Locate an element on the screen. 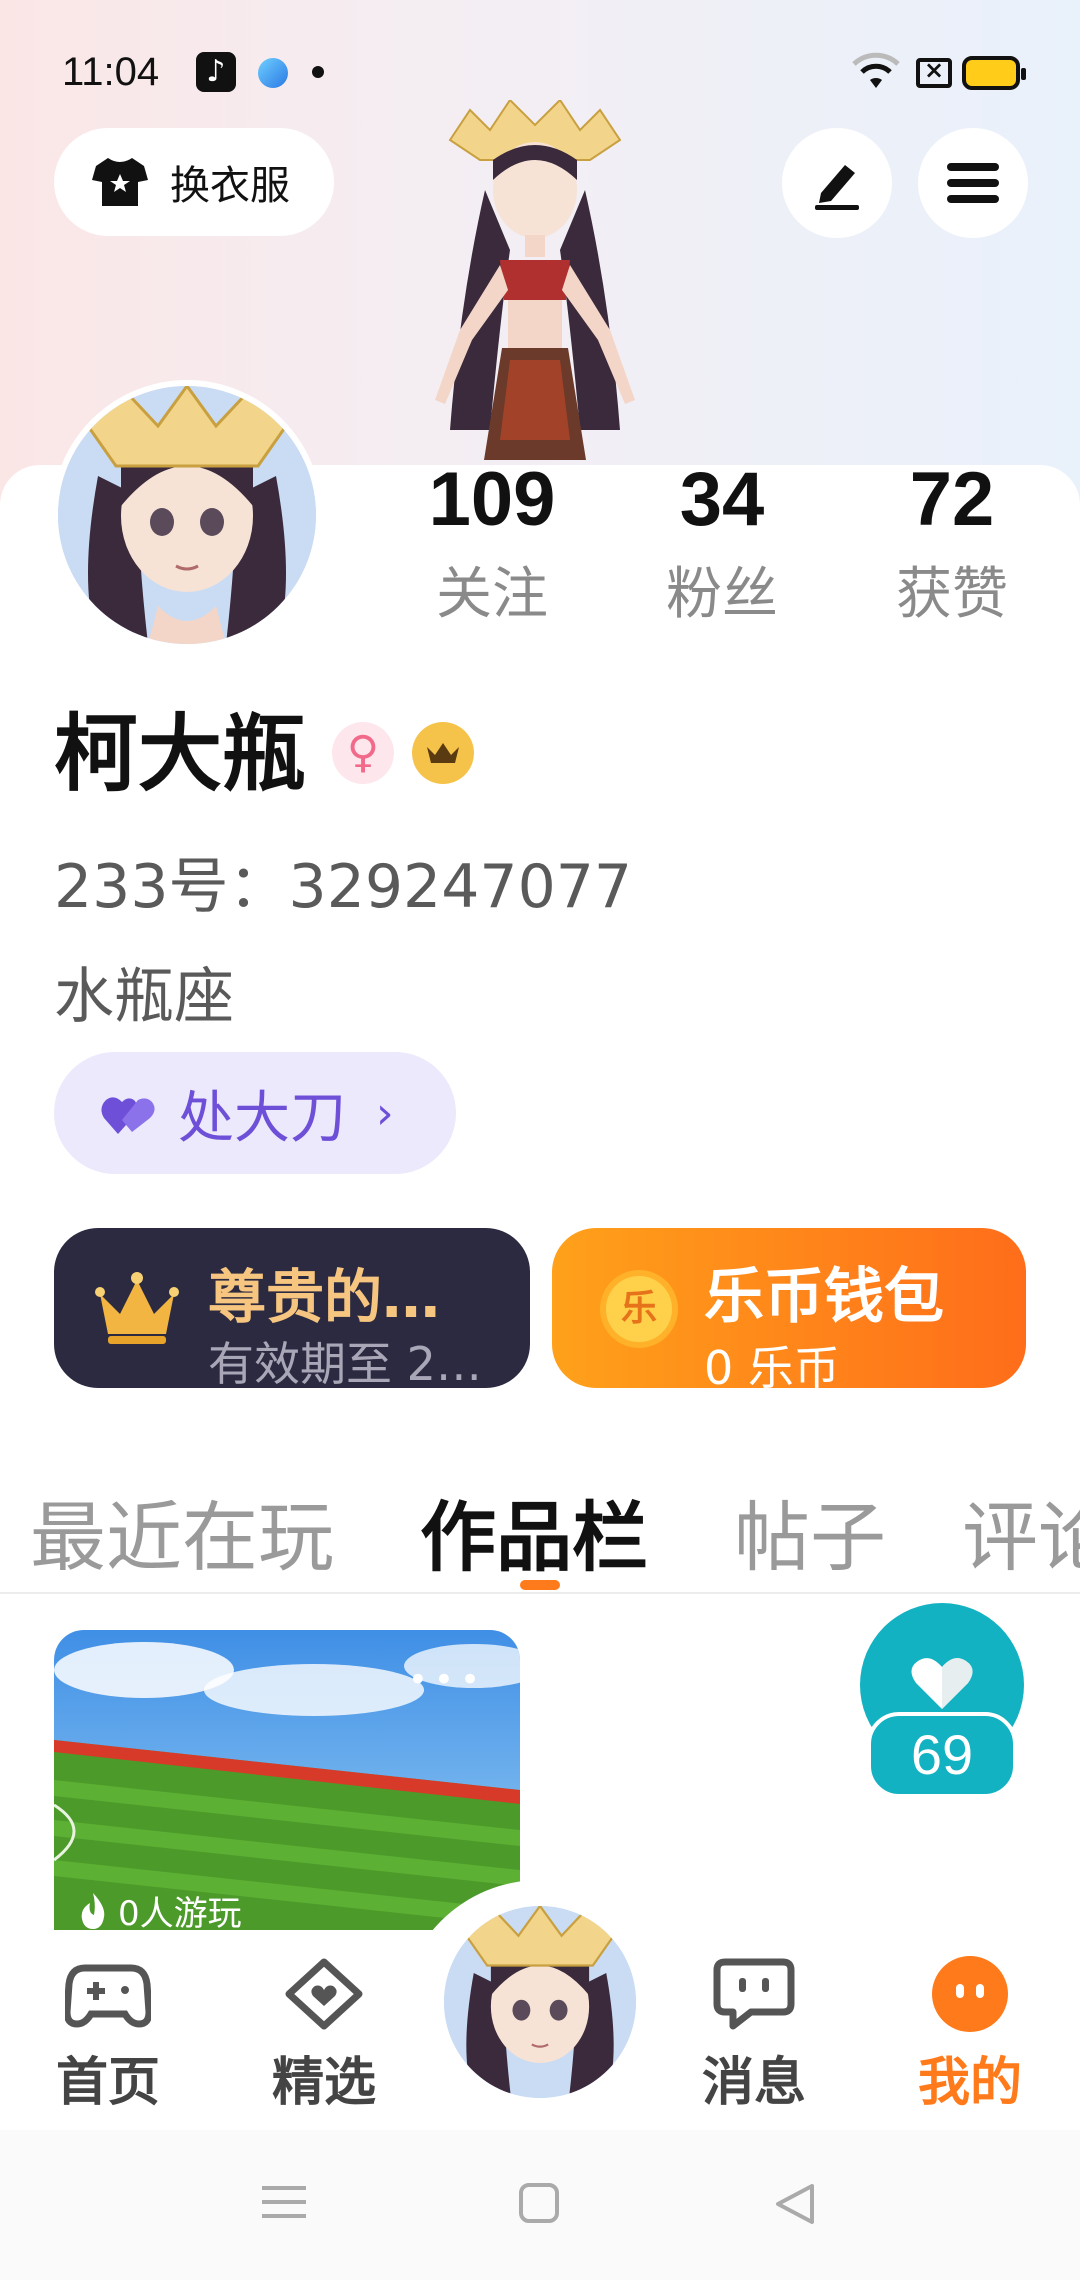 Image resolution: width=1080 pixels, height=2280 pixels. home-square-icon is located at coordinates (539, 2203).